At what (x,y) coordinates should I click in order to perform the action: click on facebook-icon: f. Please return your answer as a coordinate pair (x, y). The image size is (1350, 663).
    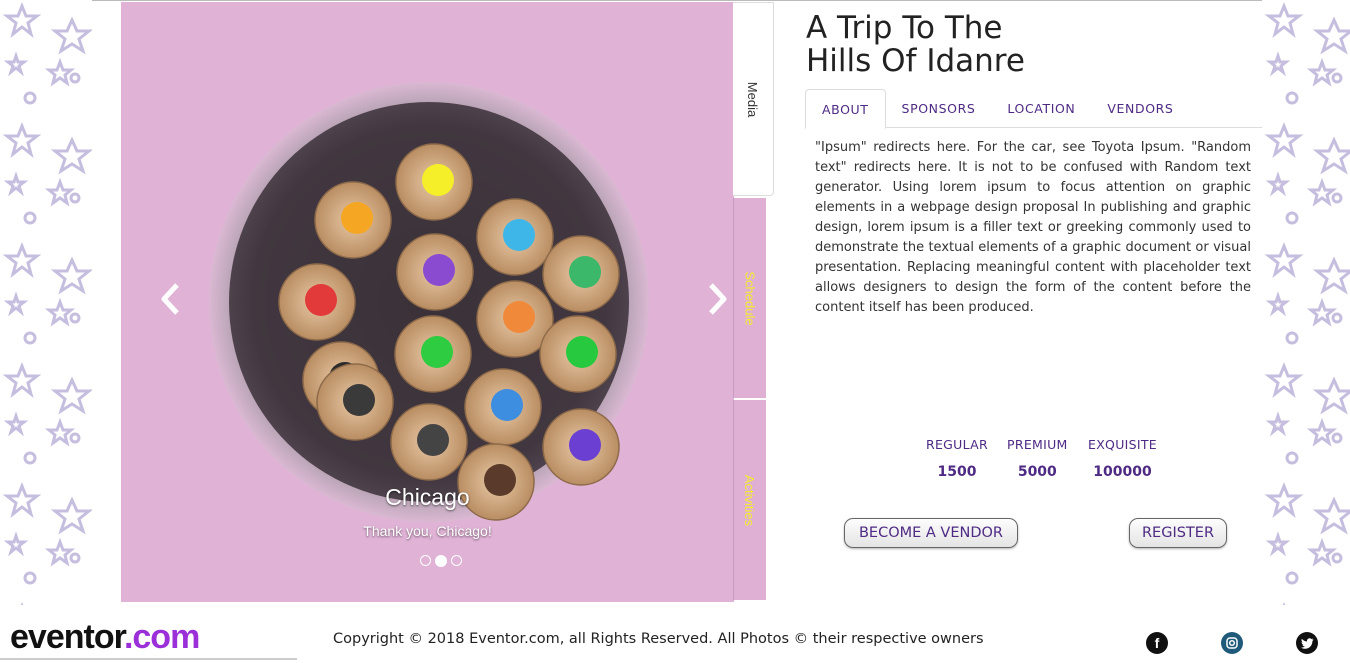
    Looking at the image, I should click on (1157, 643).